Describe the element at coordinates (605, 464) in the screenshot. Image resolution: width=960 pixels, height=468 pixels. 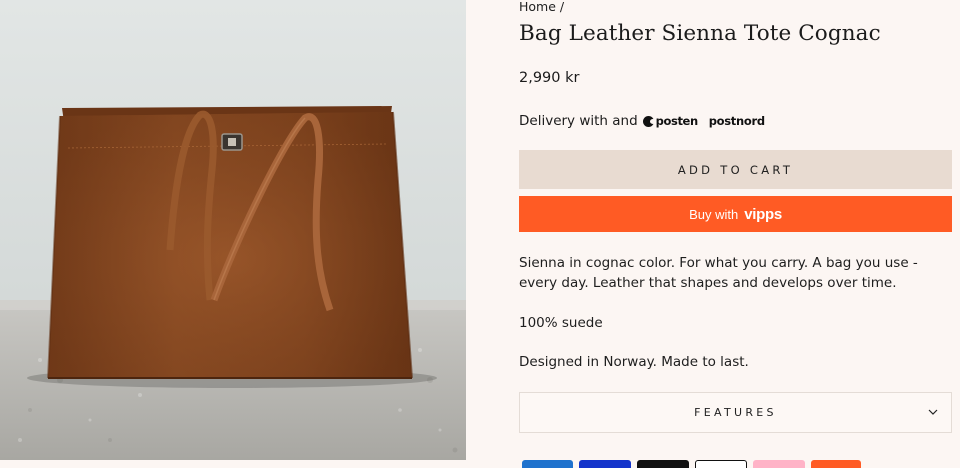
I see `visa-icon` at that location.